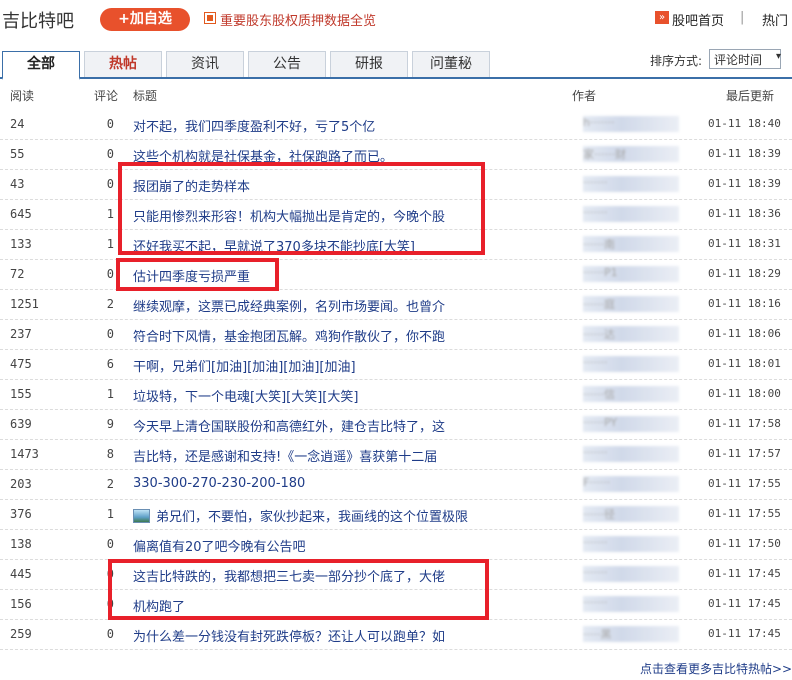 This screenshot has height=680, width=792. What do you see at coordinates (775, 19) in the screenshot?
I see `hot-link: 热门` at bounding box center [775, 19].